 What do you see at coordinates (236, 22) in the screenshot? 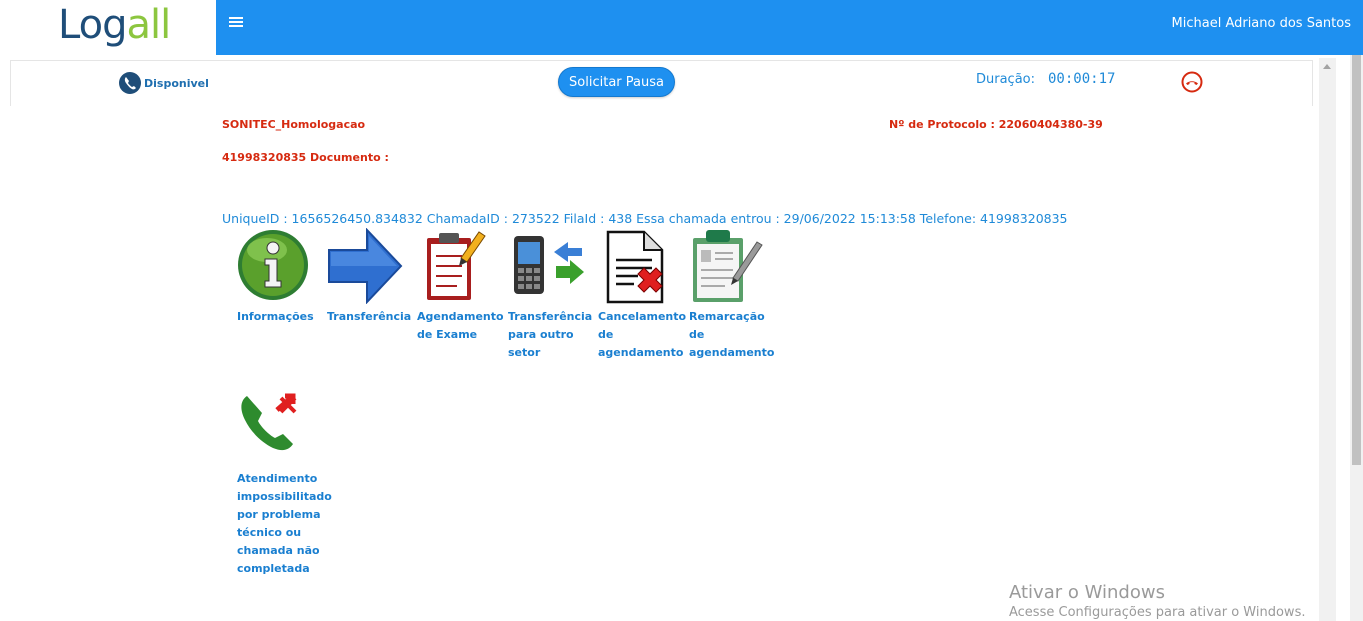
I see `menu-toggle-icon` at bounding box center [236, 22].